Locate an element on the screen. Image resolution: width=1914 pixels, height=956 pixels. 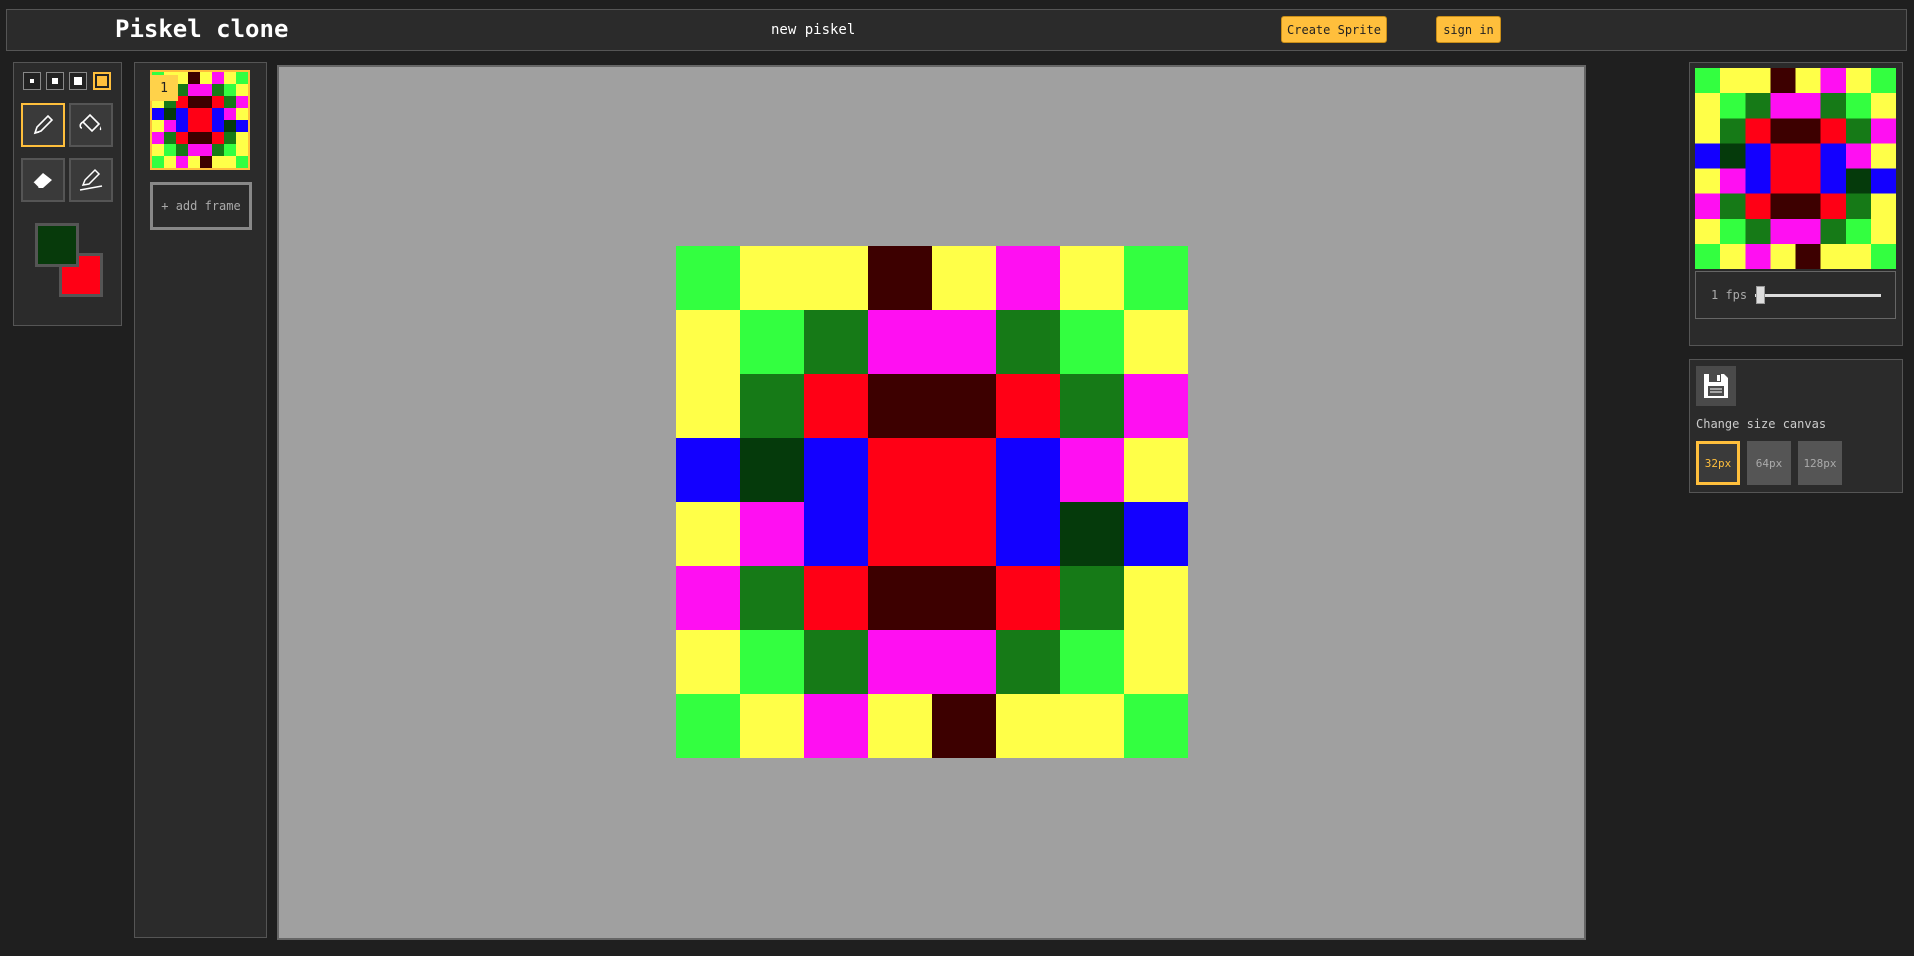
create-sprite-button: Create Sprite is located at coordinates (1334, 29).